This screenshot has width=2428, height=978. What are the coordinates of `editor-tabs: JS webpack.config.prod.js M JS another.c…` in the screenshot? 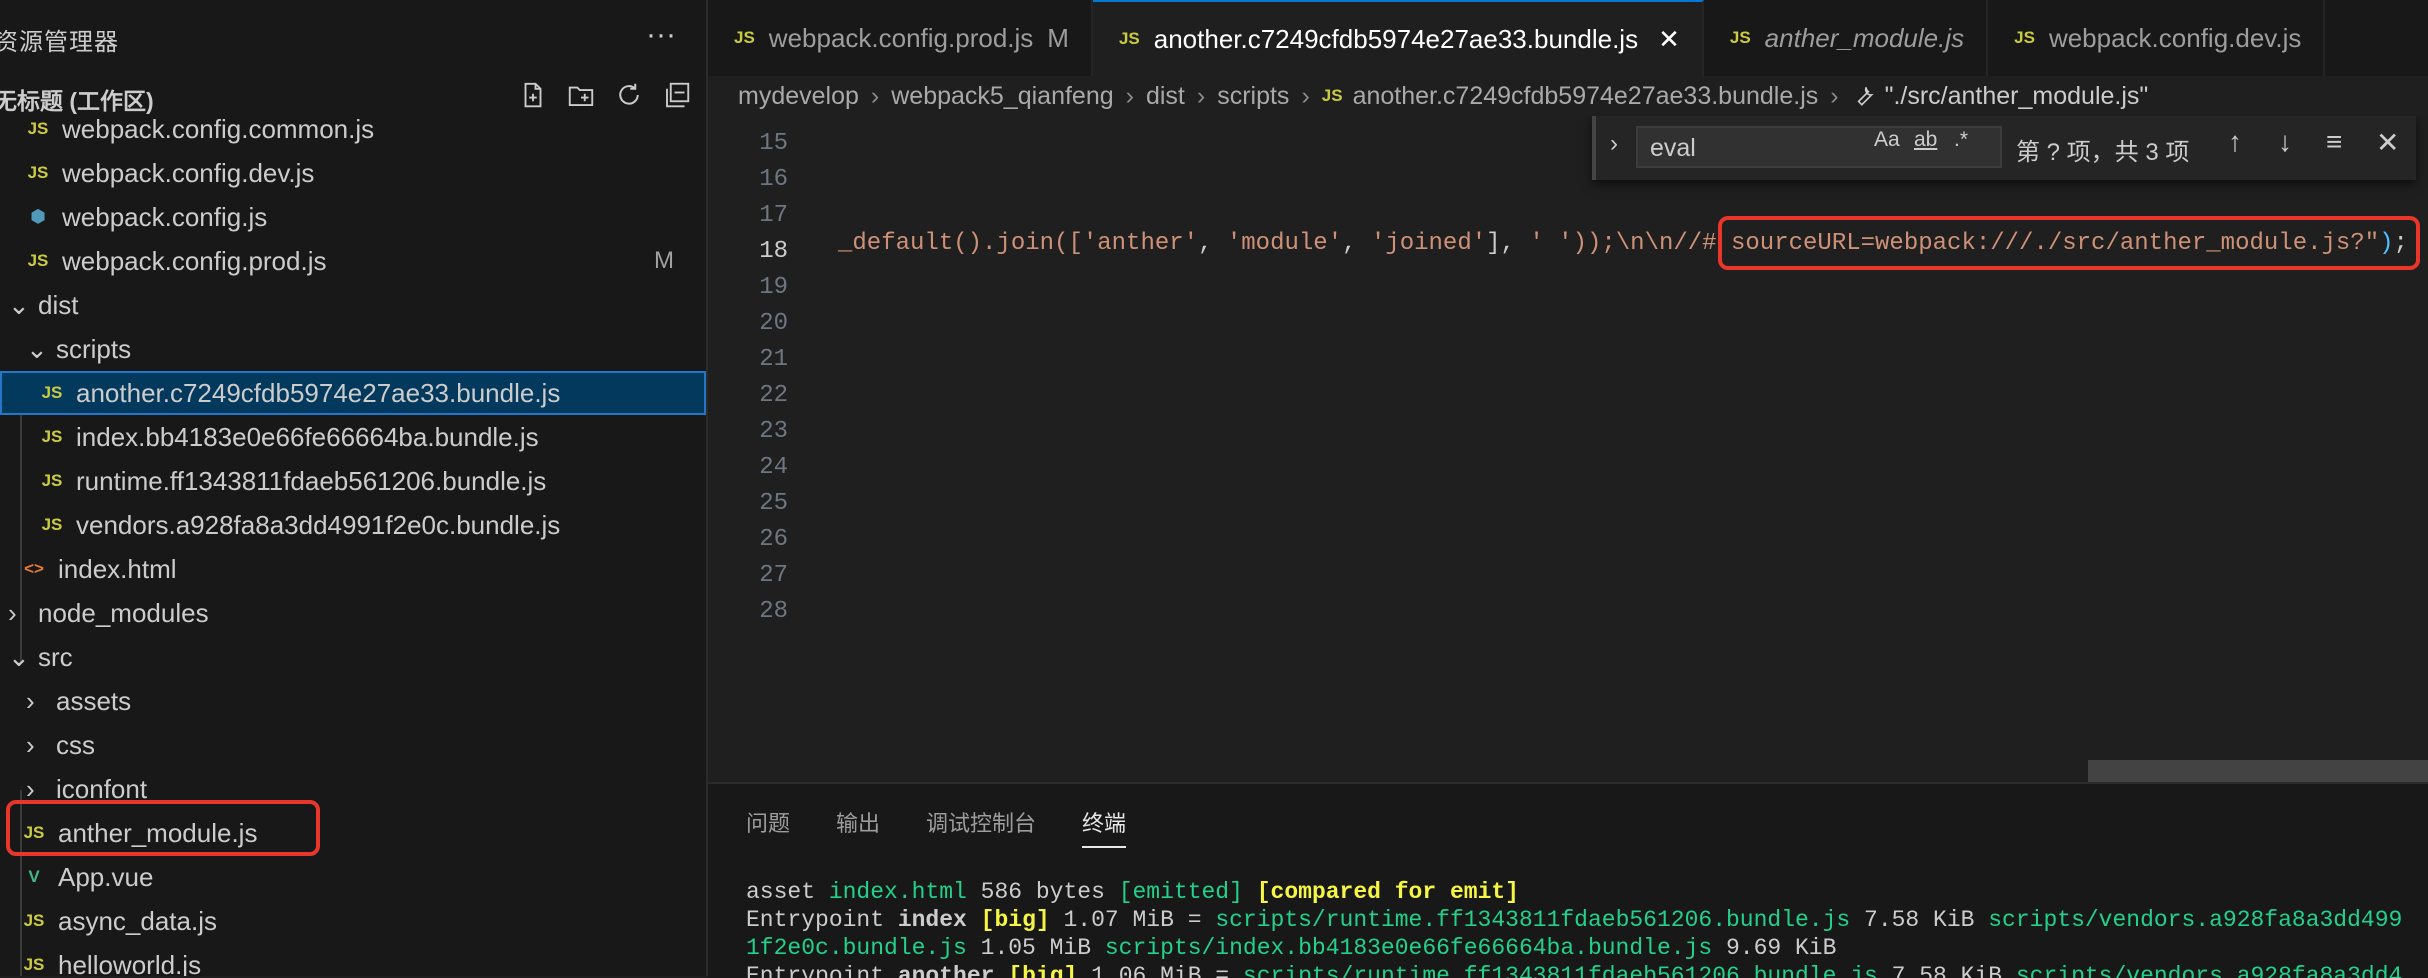 It's located at (1568, 38).